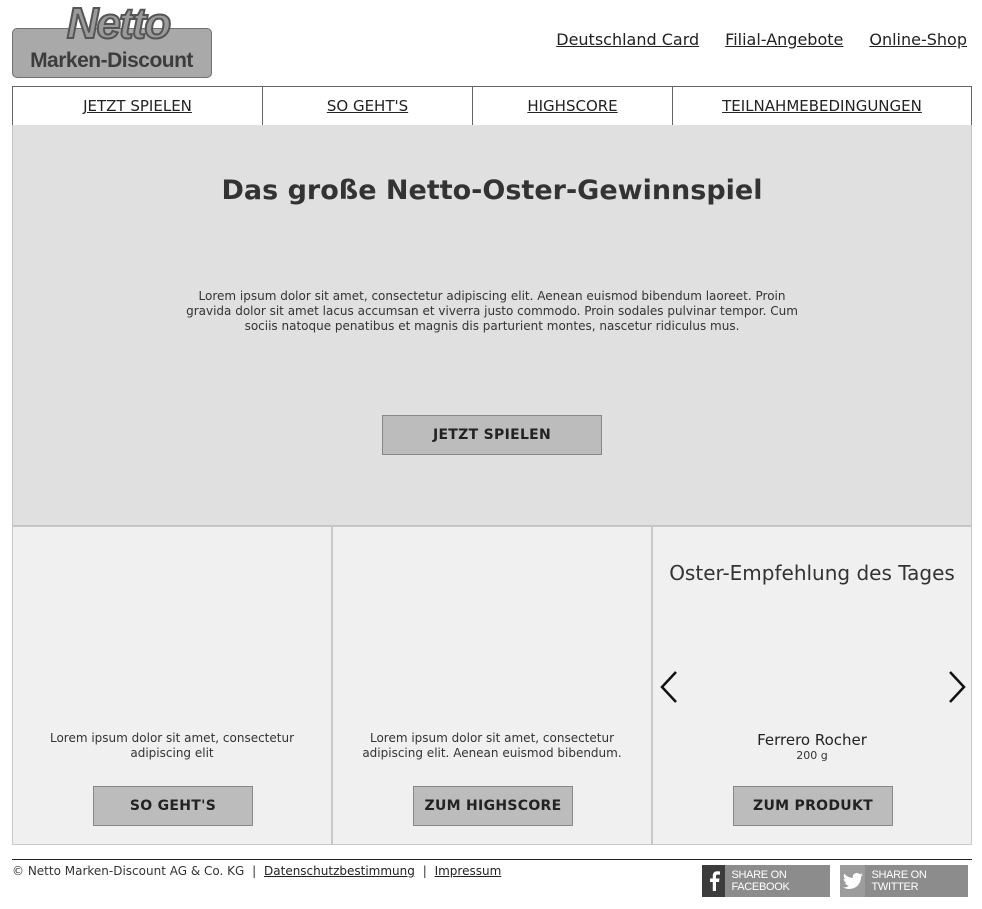 The image size is (982, 909). Describe the element at coordinates (918, 39) in the screenshot. I see `link-online-shop: Online-Shop` at that location.